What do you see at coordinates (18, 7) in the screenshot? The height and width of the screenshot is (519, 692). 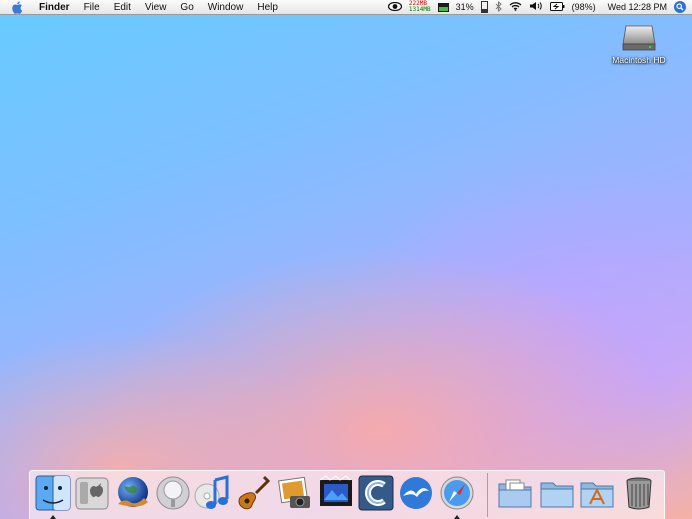 I see `apple-menu-icon` at bounding box center [18, 7].